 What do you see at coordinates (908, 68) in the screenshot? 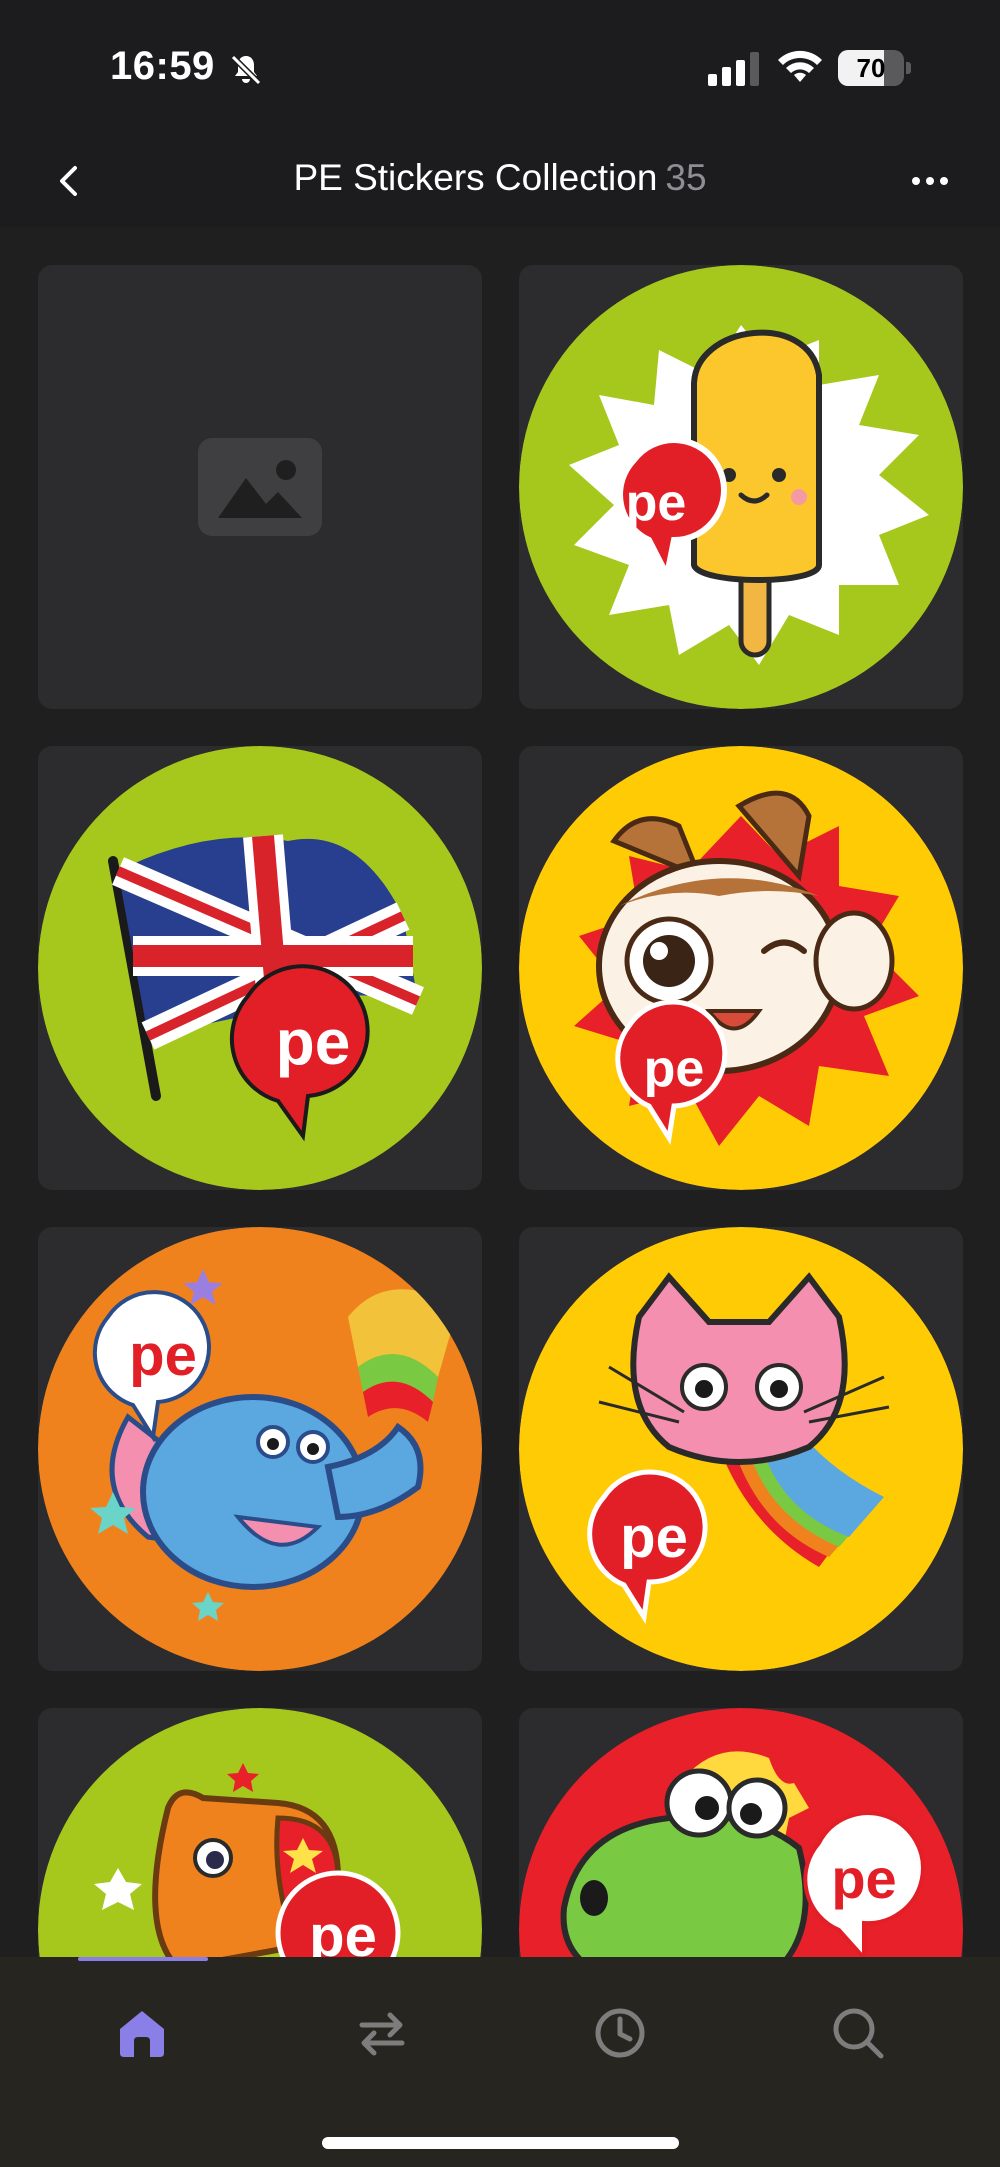
I see `battery-nub` at bounding box center [908, 68].